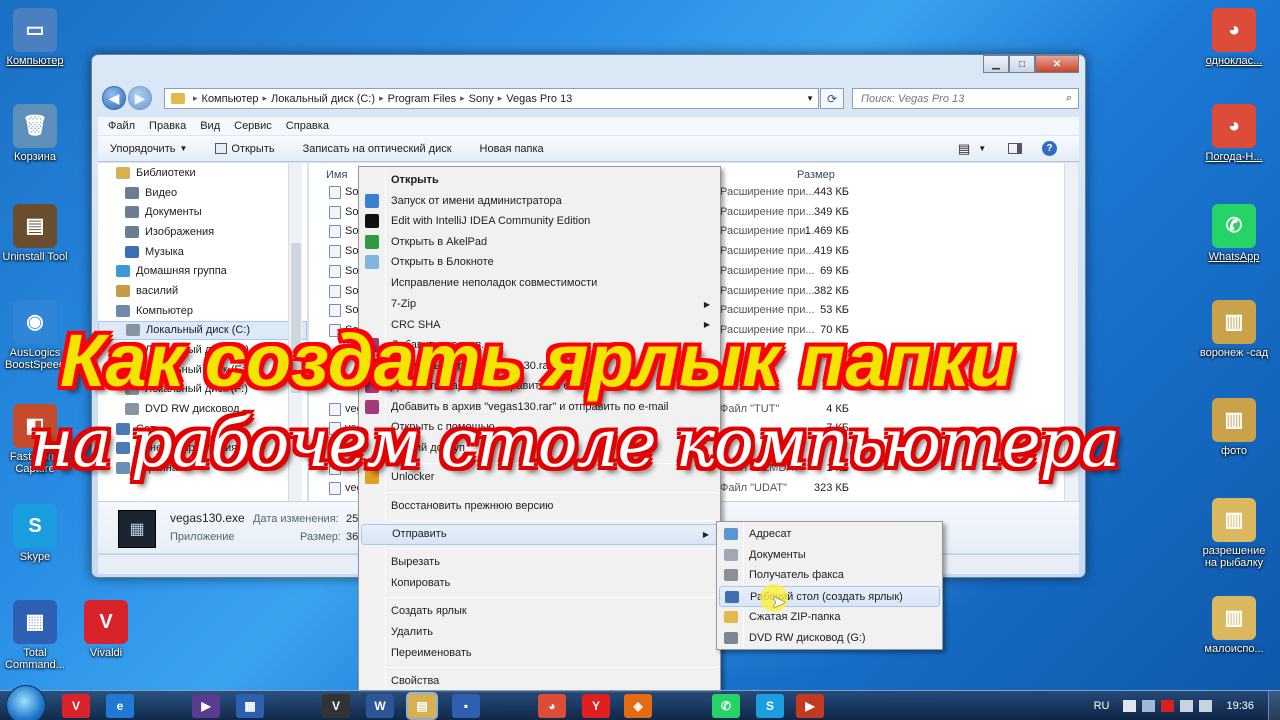 The width and height of the screenshot is (1280, 720). I want to click on send-to-item: Адресат, so click(829, 534).